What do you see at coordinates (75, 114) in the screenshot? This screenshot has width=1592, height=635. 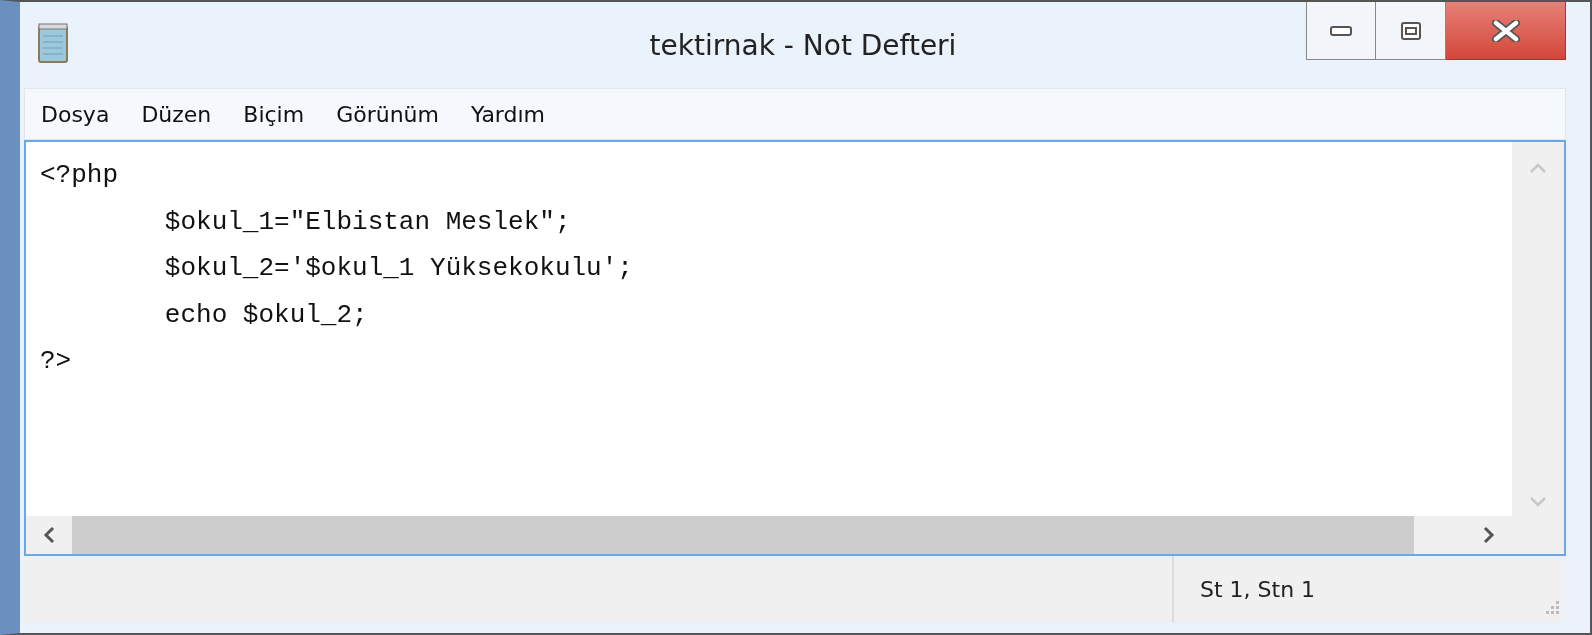 I see `menu-item: Dosya` at bounding box center [75, 114].